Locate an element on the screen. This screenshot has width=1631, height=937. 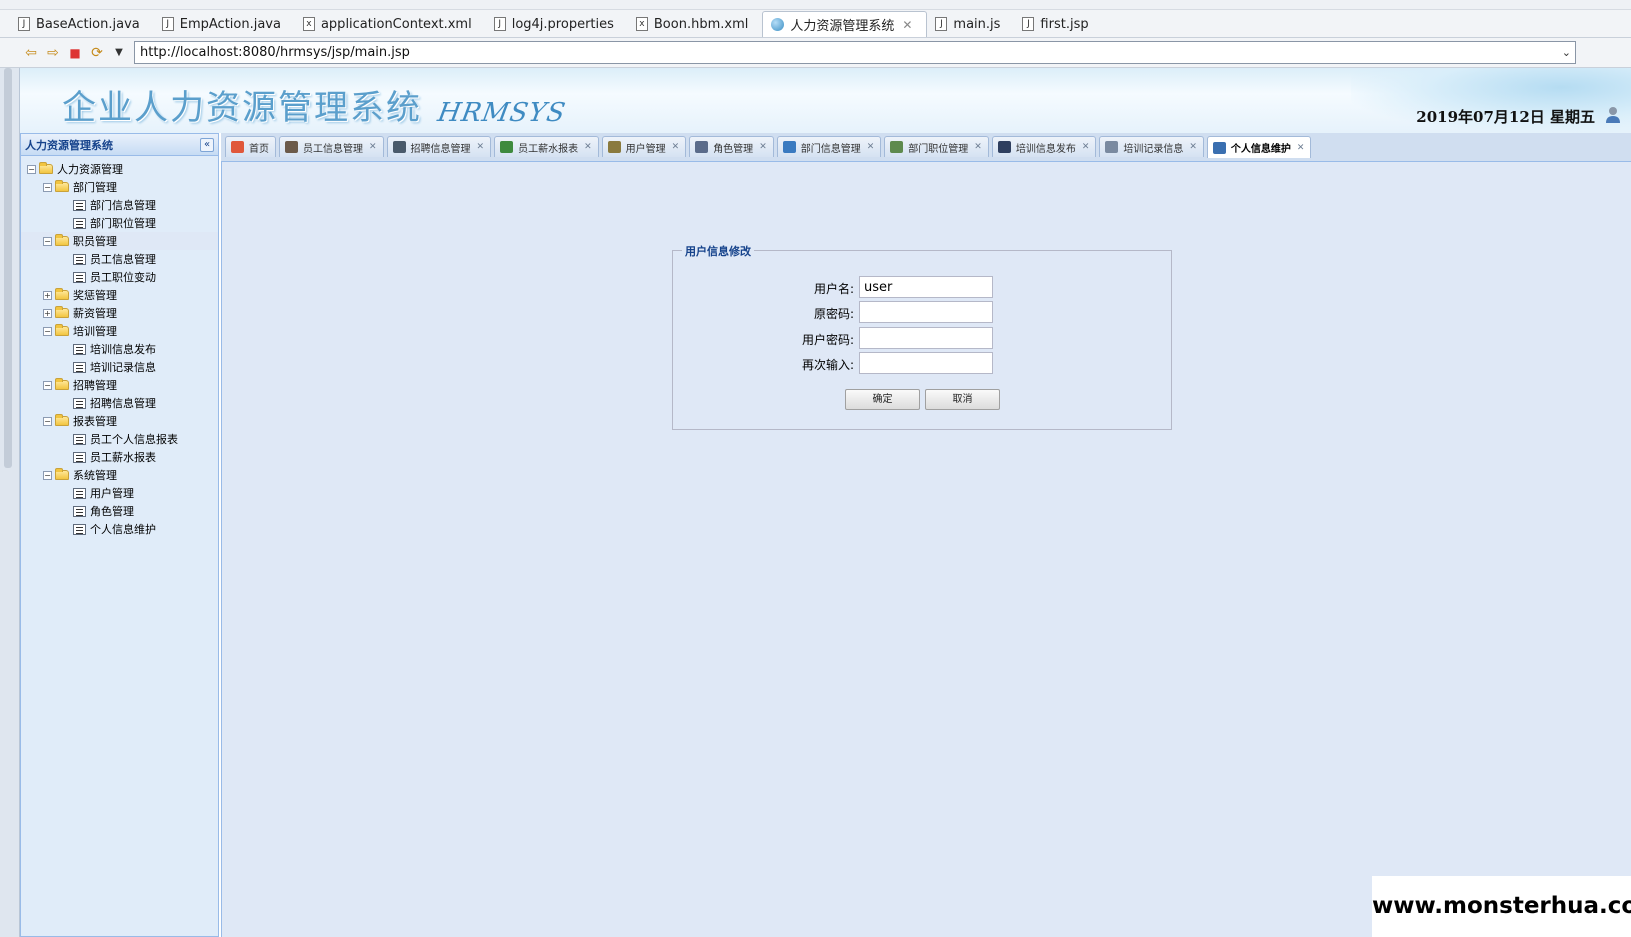
tree-folder-node: + 奖惩管理 is located at coordinates (119, 295).